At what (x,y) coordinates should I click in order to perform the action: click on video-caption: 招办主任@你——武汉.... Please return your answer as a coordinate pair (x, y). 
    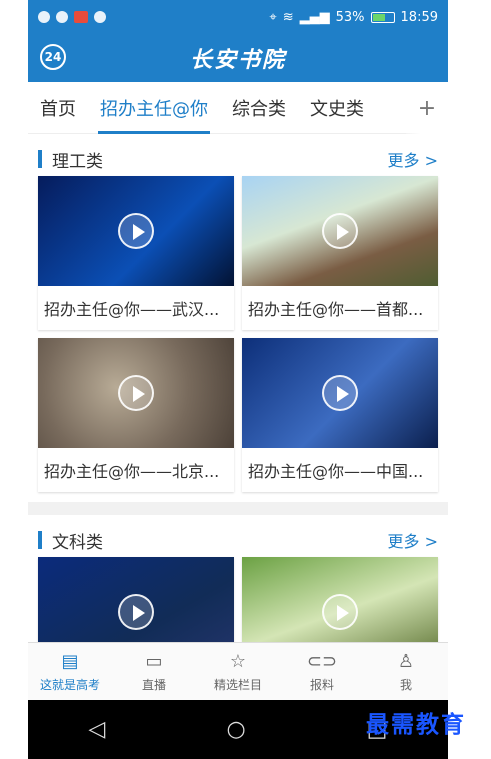
    Looking at the image, I should click on (132, 309).